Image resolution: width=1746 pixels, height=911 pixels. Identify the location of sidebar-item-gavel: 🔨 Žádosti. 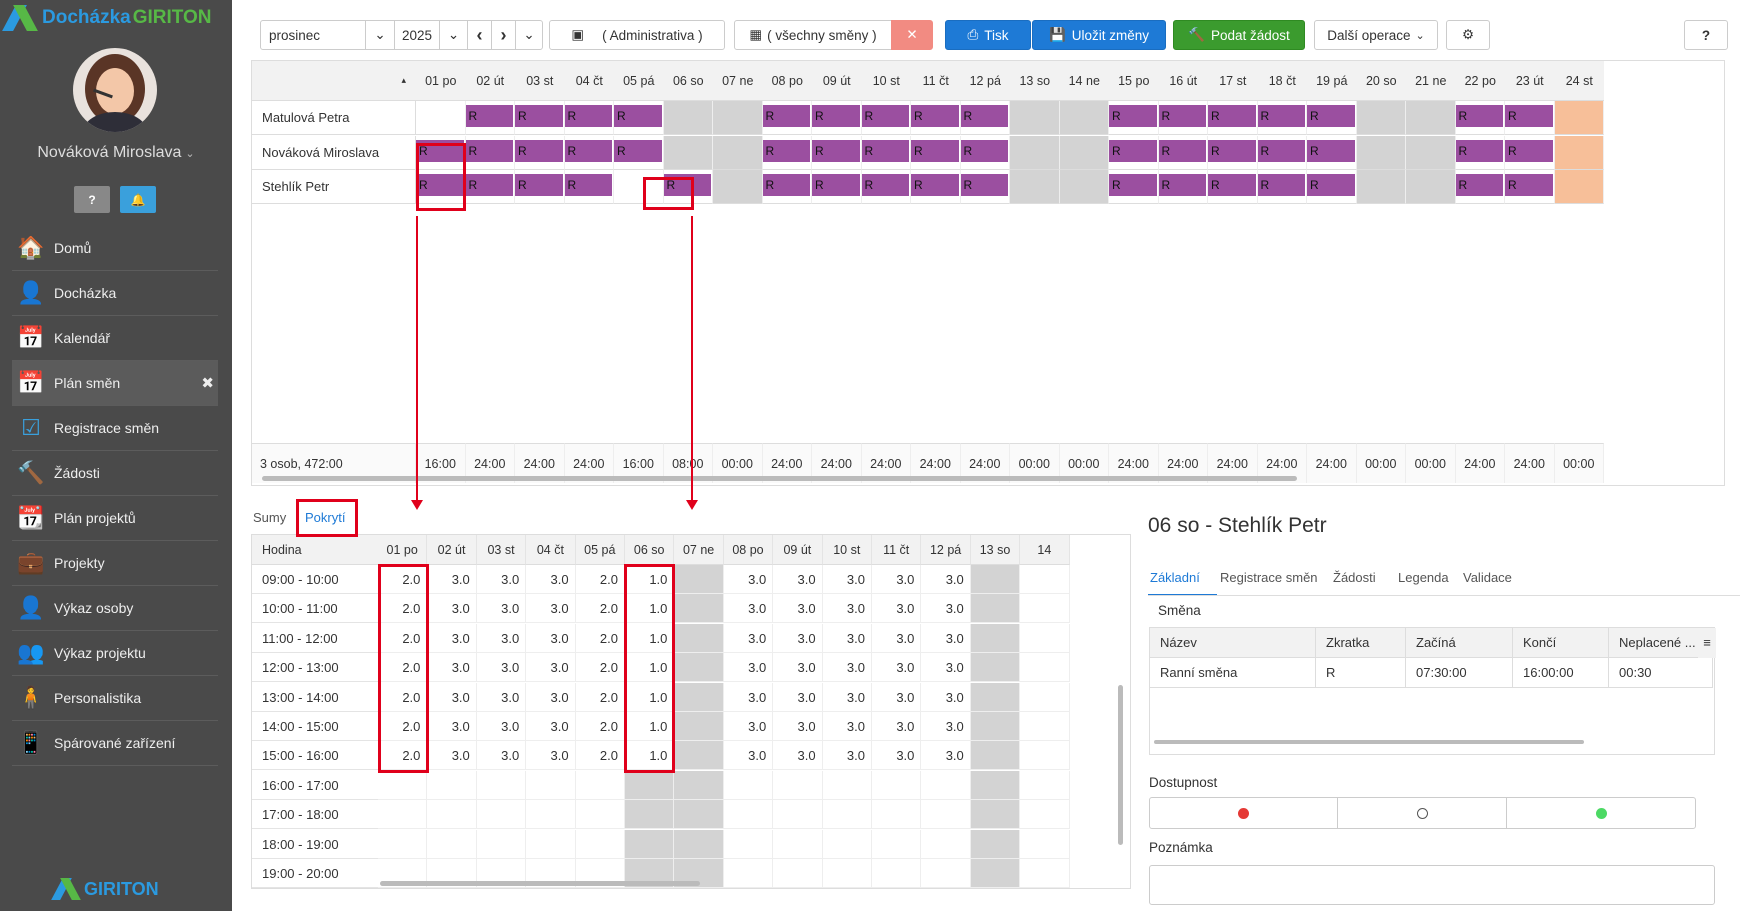
(115, 473).